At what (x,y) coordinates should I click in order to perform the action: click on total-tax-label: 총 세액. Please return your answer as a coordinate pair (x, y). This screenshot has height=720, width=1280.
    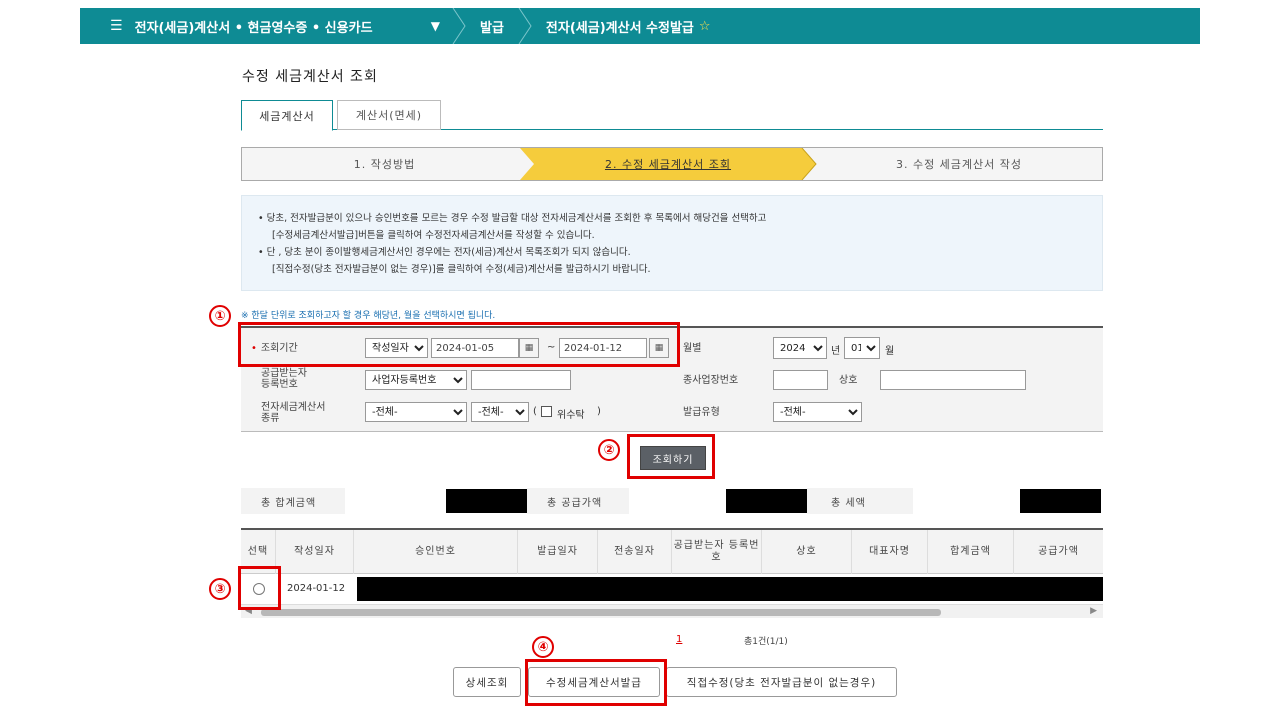
    Looking at the image, I should click on (848, 503).